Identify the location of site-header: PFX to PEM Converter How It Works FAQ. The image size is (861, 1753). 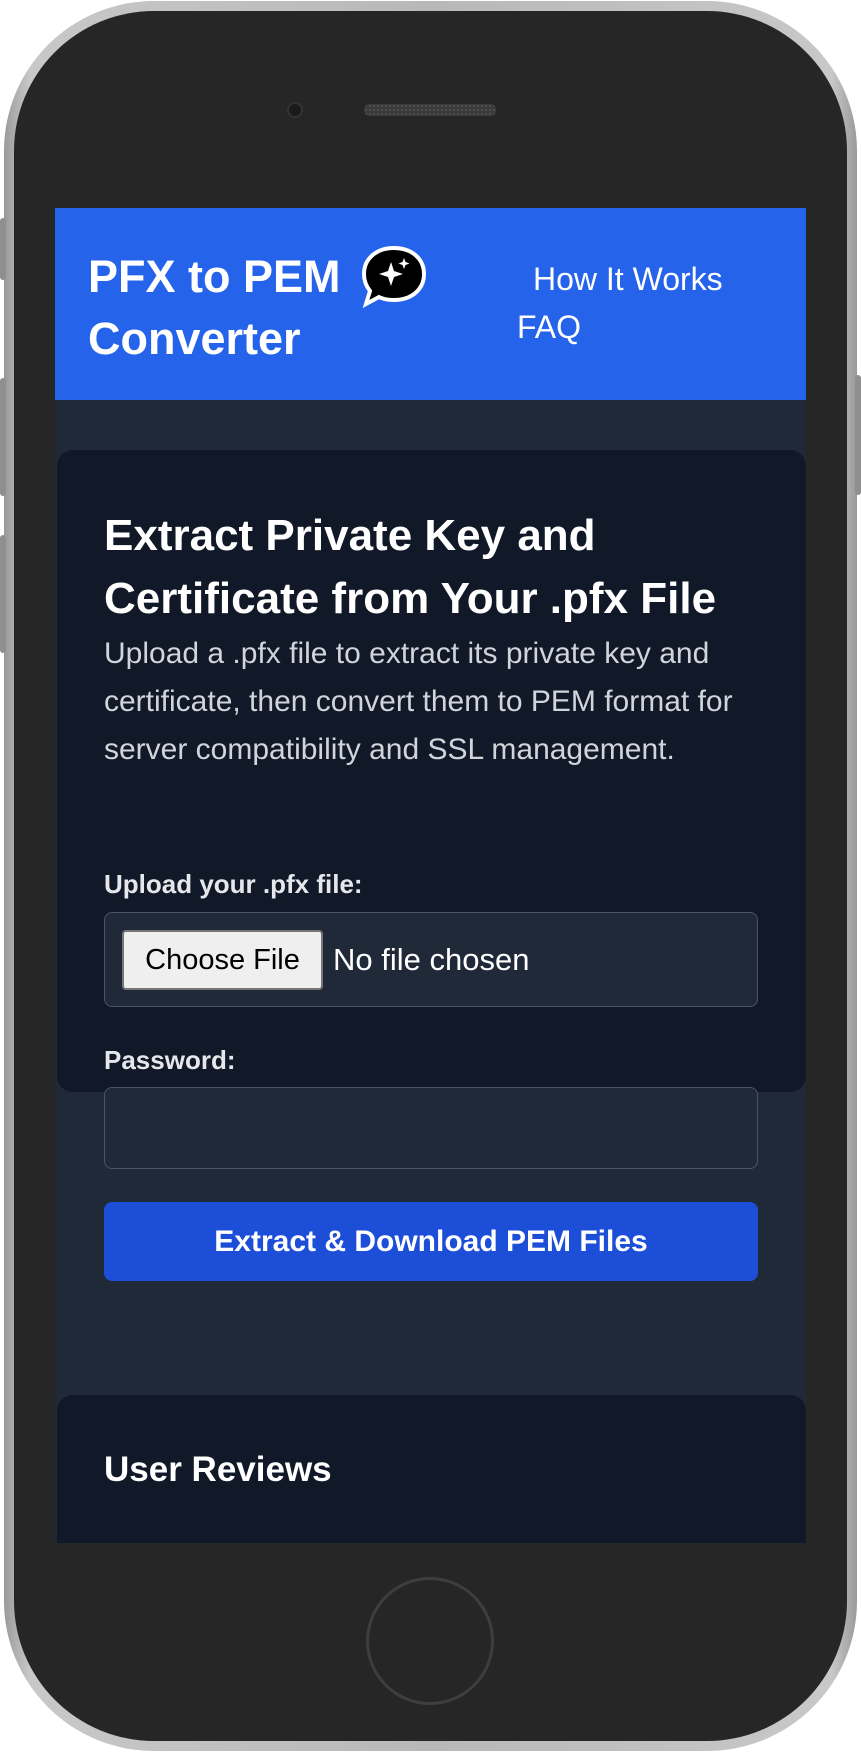
(430, 304).